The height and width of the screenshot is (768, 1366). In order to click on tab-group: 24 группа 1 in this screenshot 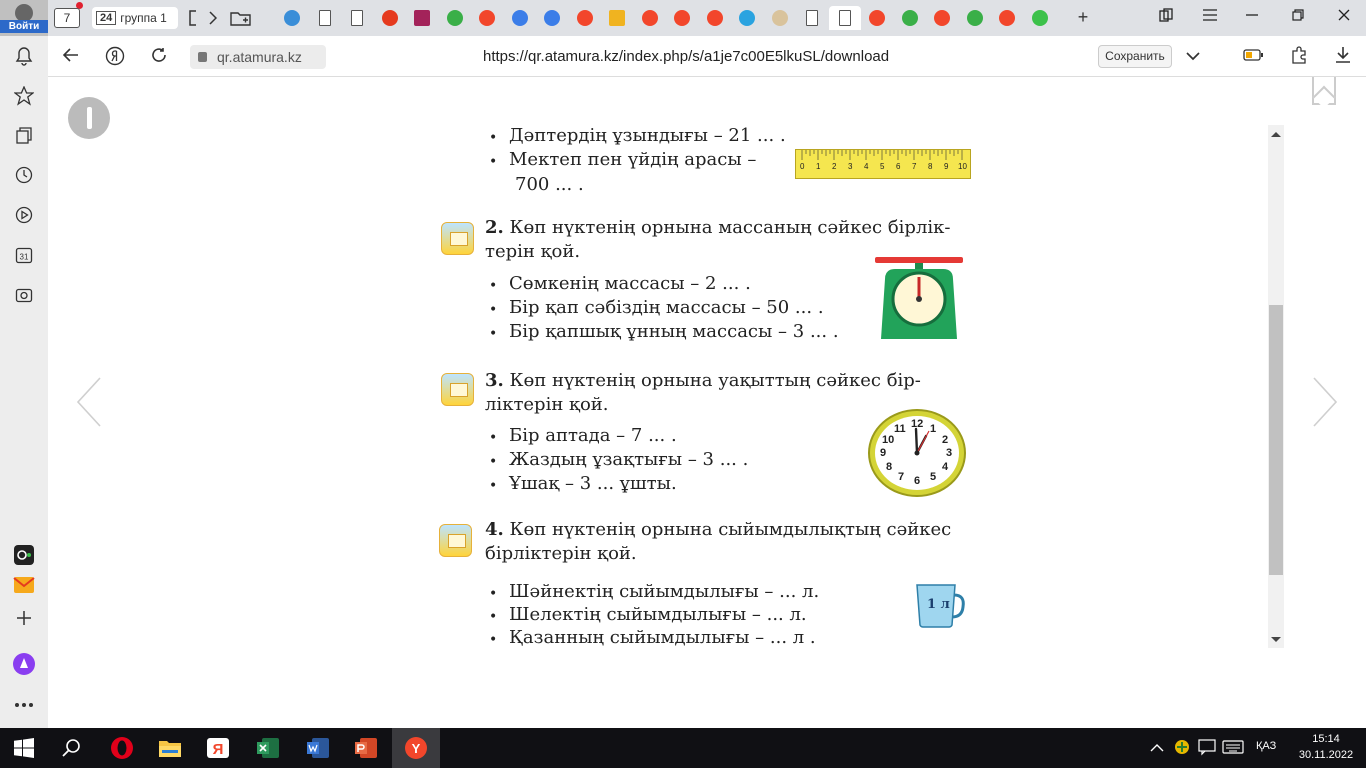, I will do `click(135, 18)`.